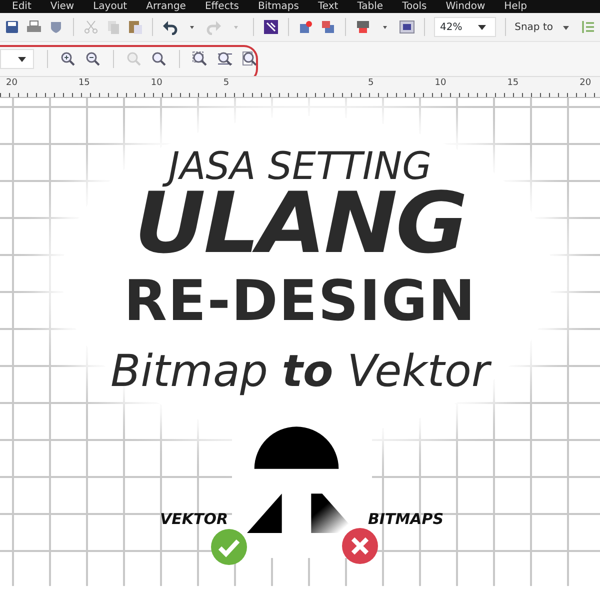  I want to click on save-icon, so click(12, 27).